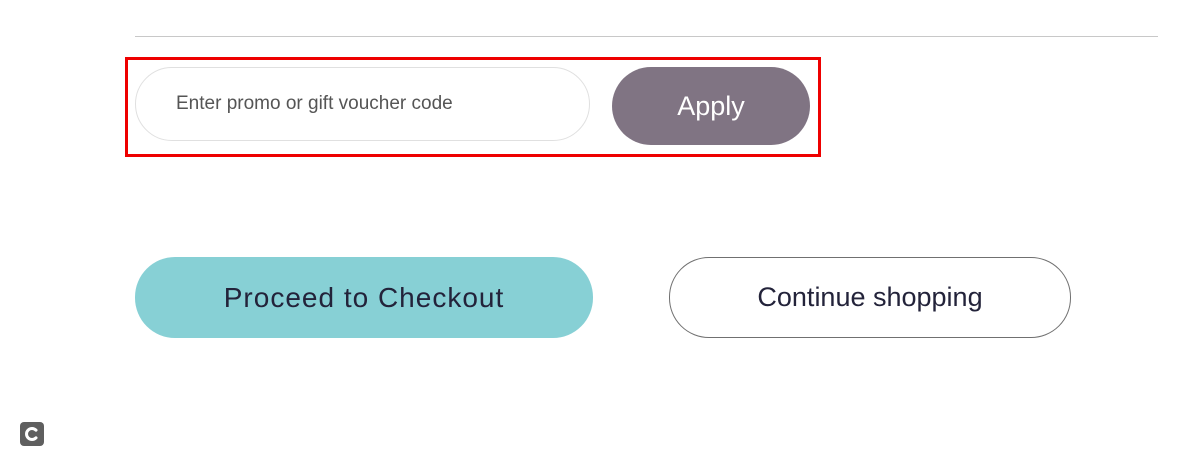 The width and height of the screenshot is (1195, 452). Describe the element at coordinates (362, 104) in the screenshot. I see `promo-code-input` at that location.